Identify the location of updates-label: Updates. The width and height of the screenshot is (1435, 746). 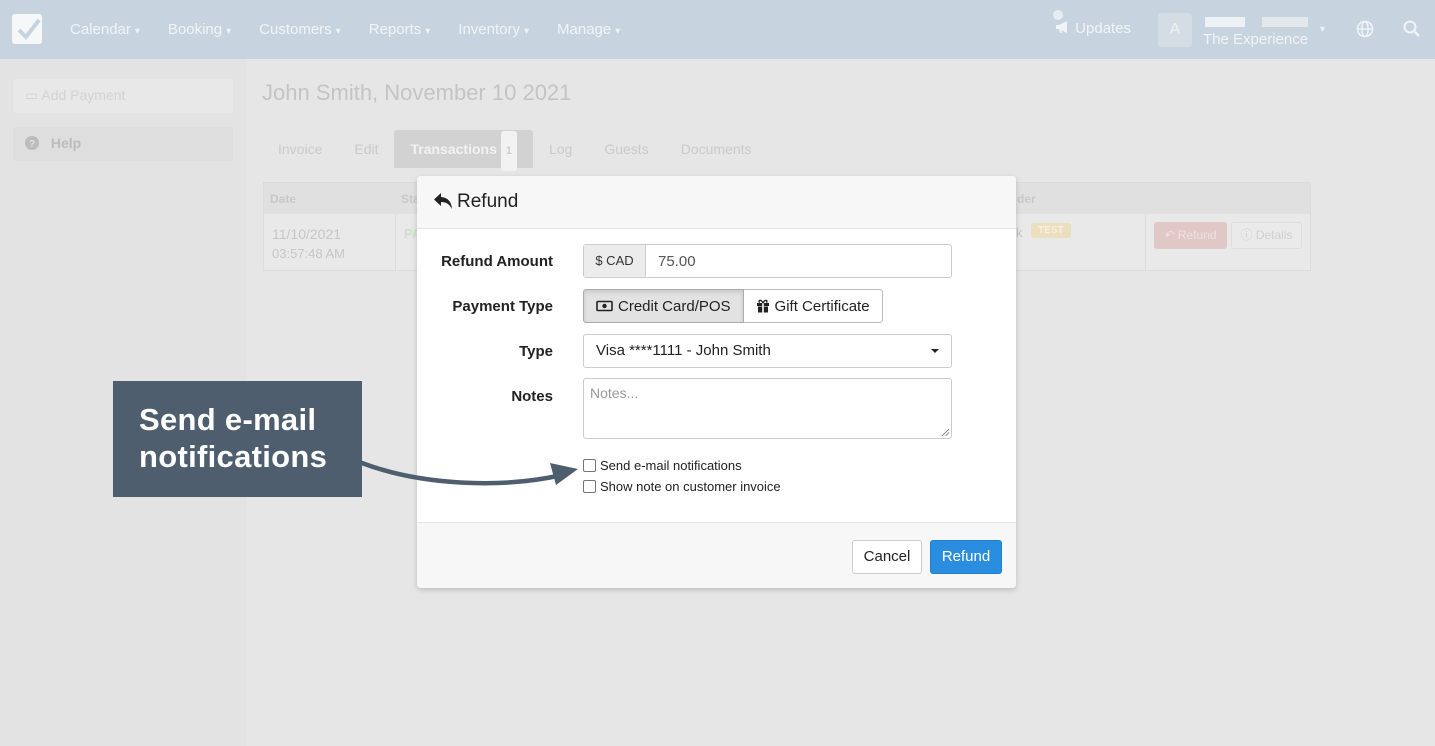
(1103, 28).